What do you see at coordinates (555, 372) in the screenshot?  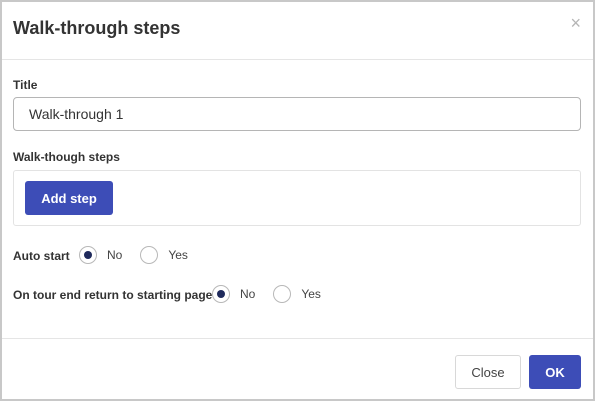 I see `ok-button: OK` at bounding box center [555, 372].